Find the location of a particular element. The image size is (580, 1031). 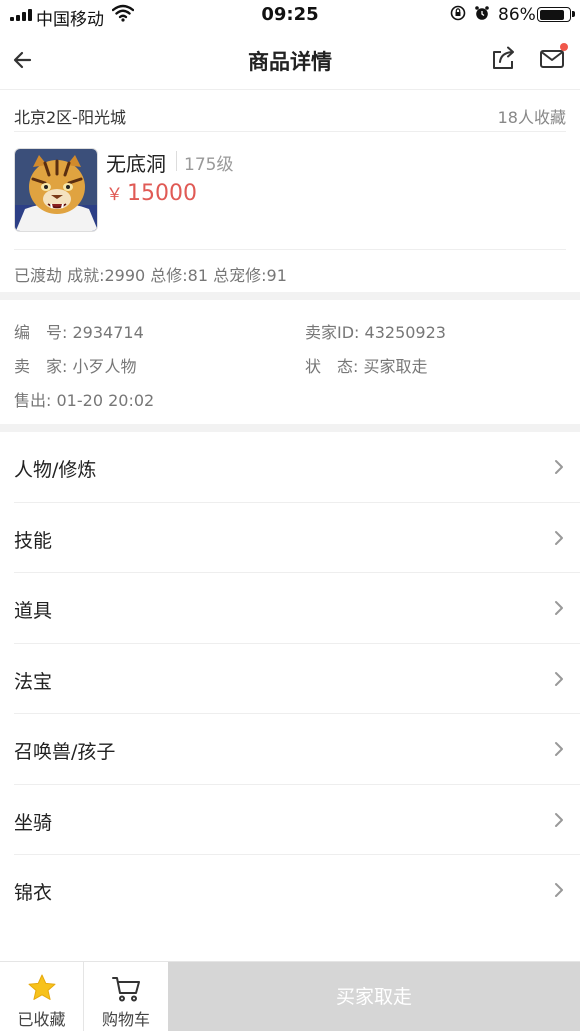

menu-item-label: 技能 is located at coordinates (33, 540).